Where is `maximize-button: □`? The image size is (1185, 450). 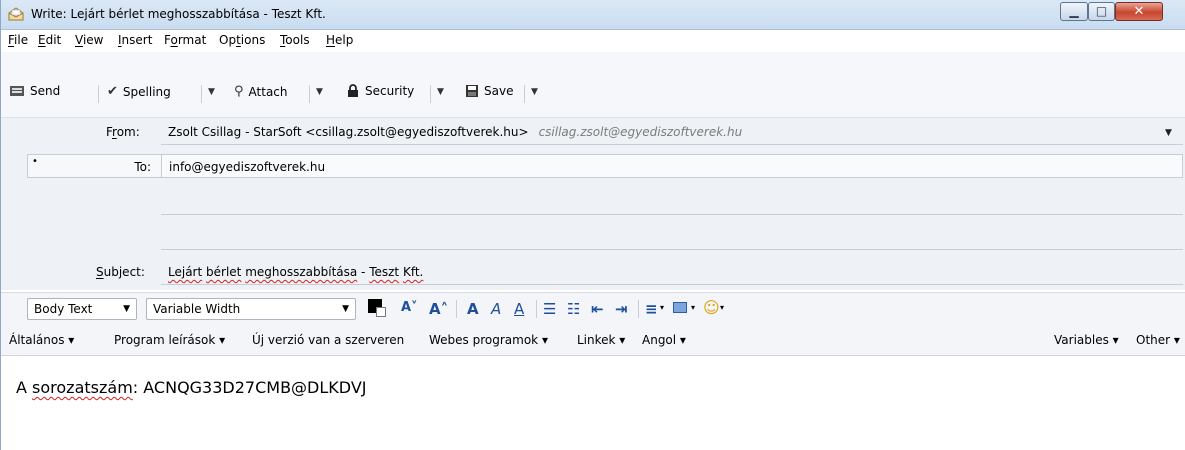
maximize-button: □ is located at coordinates (1101, 11).